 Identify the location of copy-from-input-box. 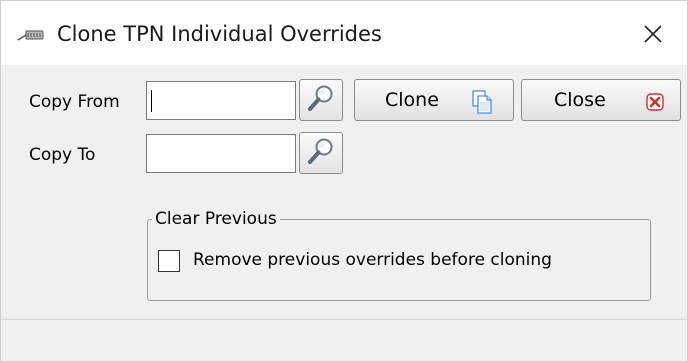
(221, 100).